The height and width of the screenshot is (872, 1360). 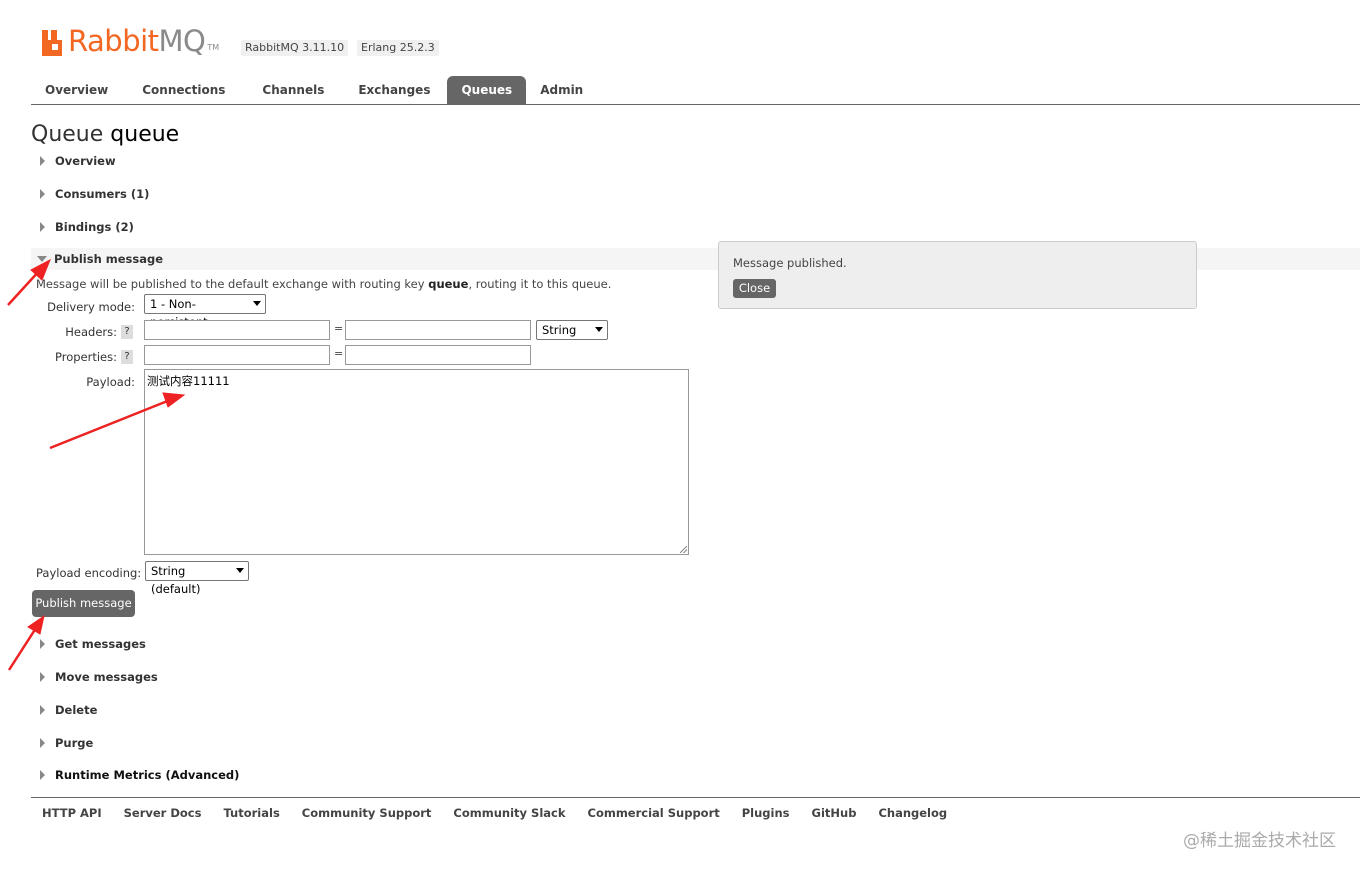 I want to click on header-value-input, so click(x=438, y=330).